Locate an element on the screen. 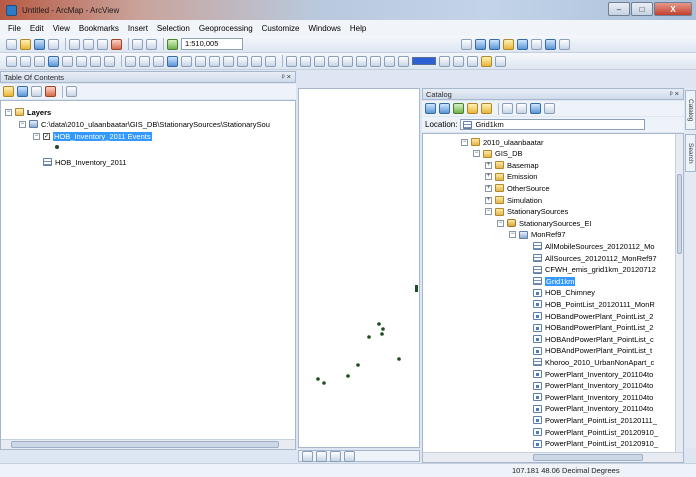  zoom-out-icon is located at coordinates (25, 61).